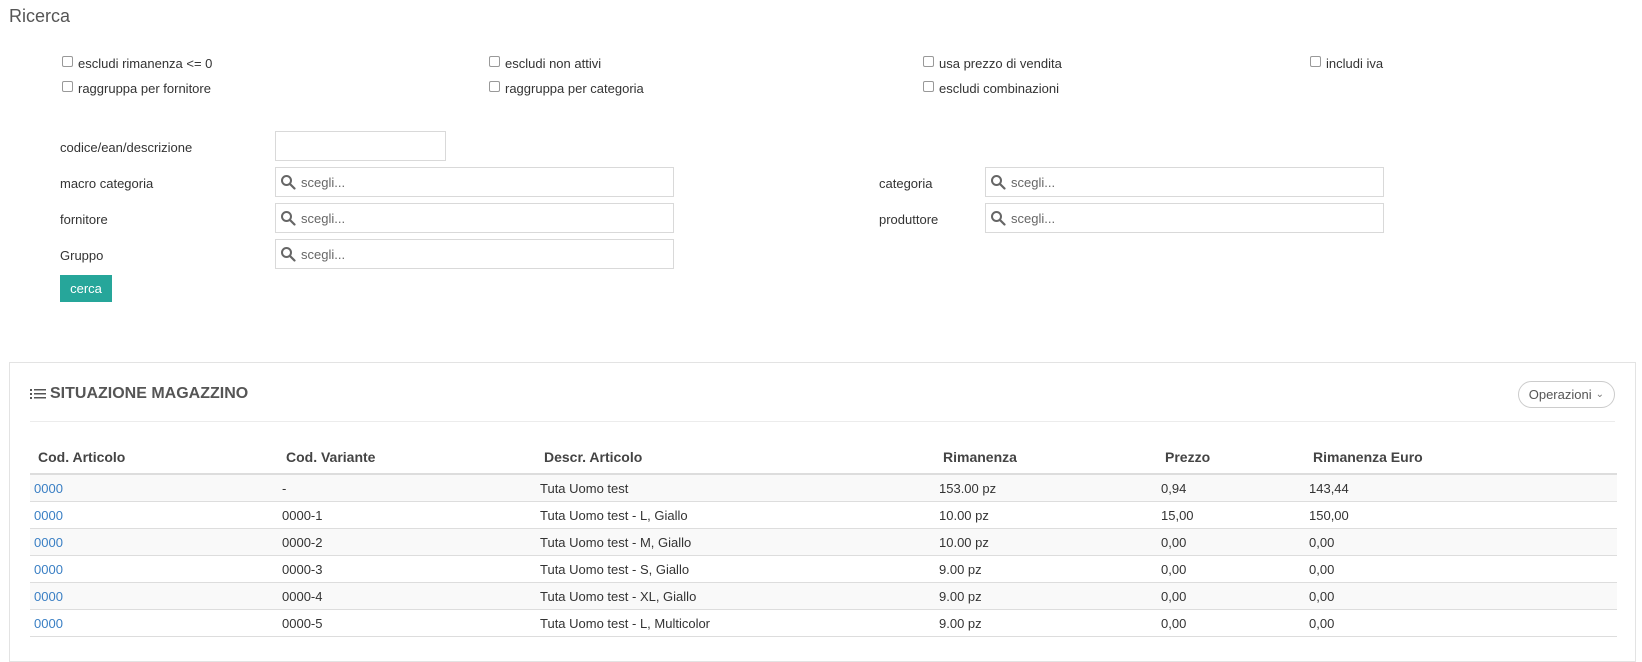  Describe the element at coordinates (407, 515) in the screenshot. I see `cell-cod-variante: 0000-1` at that location.